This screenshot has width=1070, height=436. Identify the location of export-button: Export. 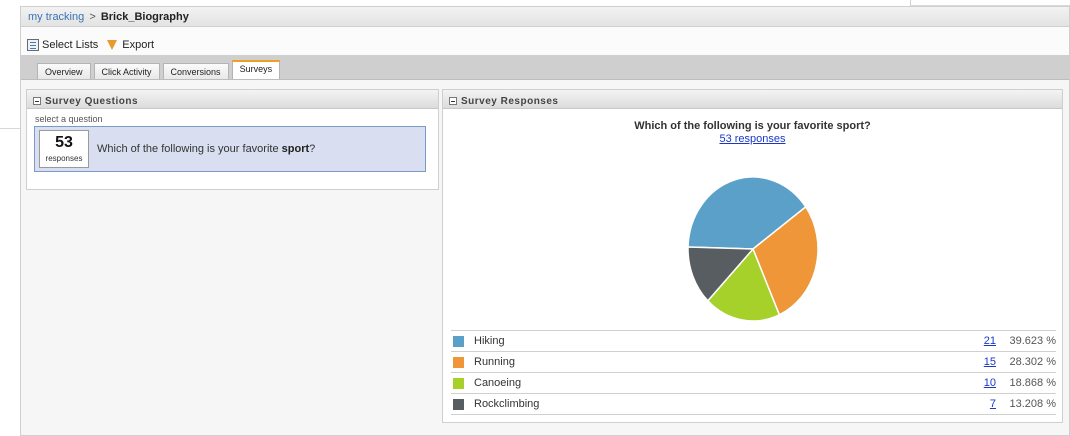
(130, 45).